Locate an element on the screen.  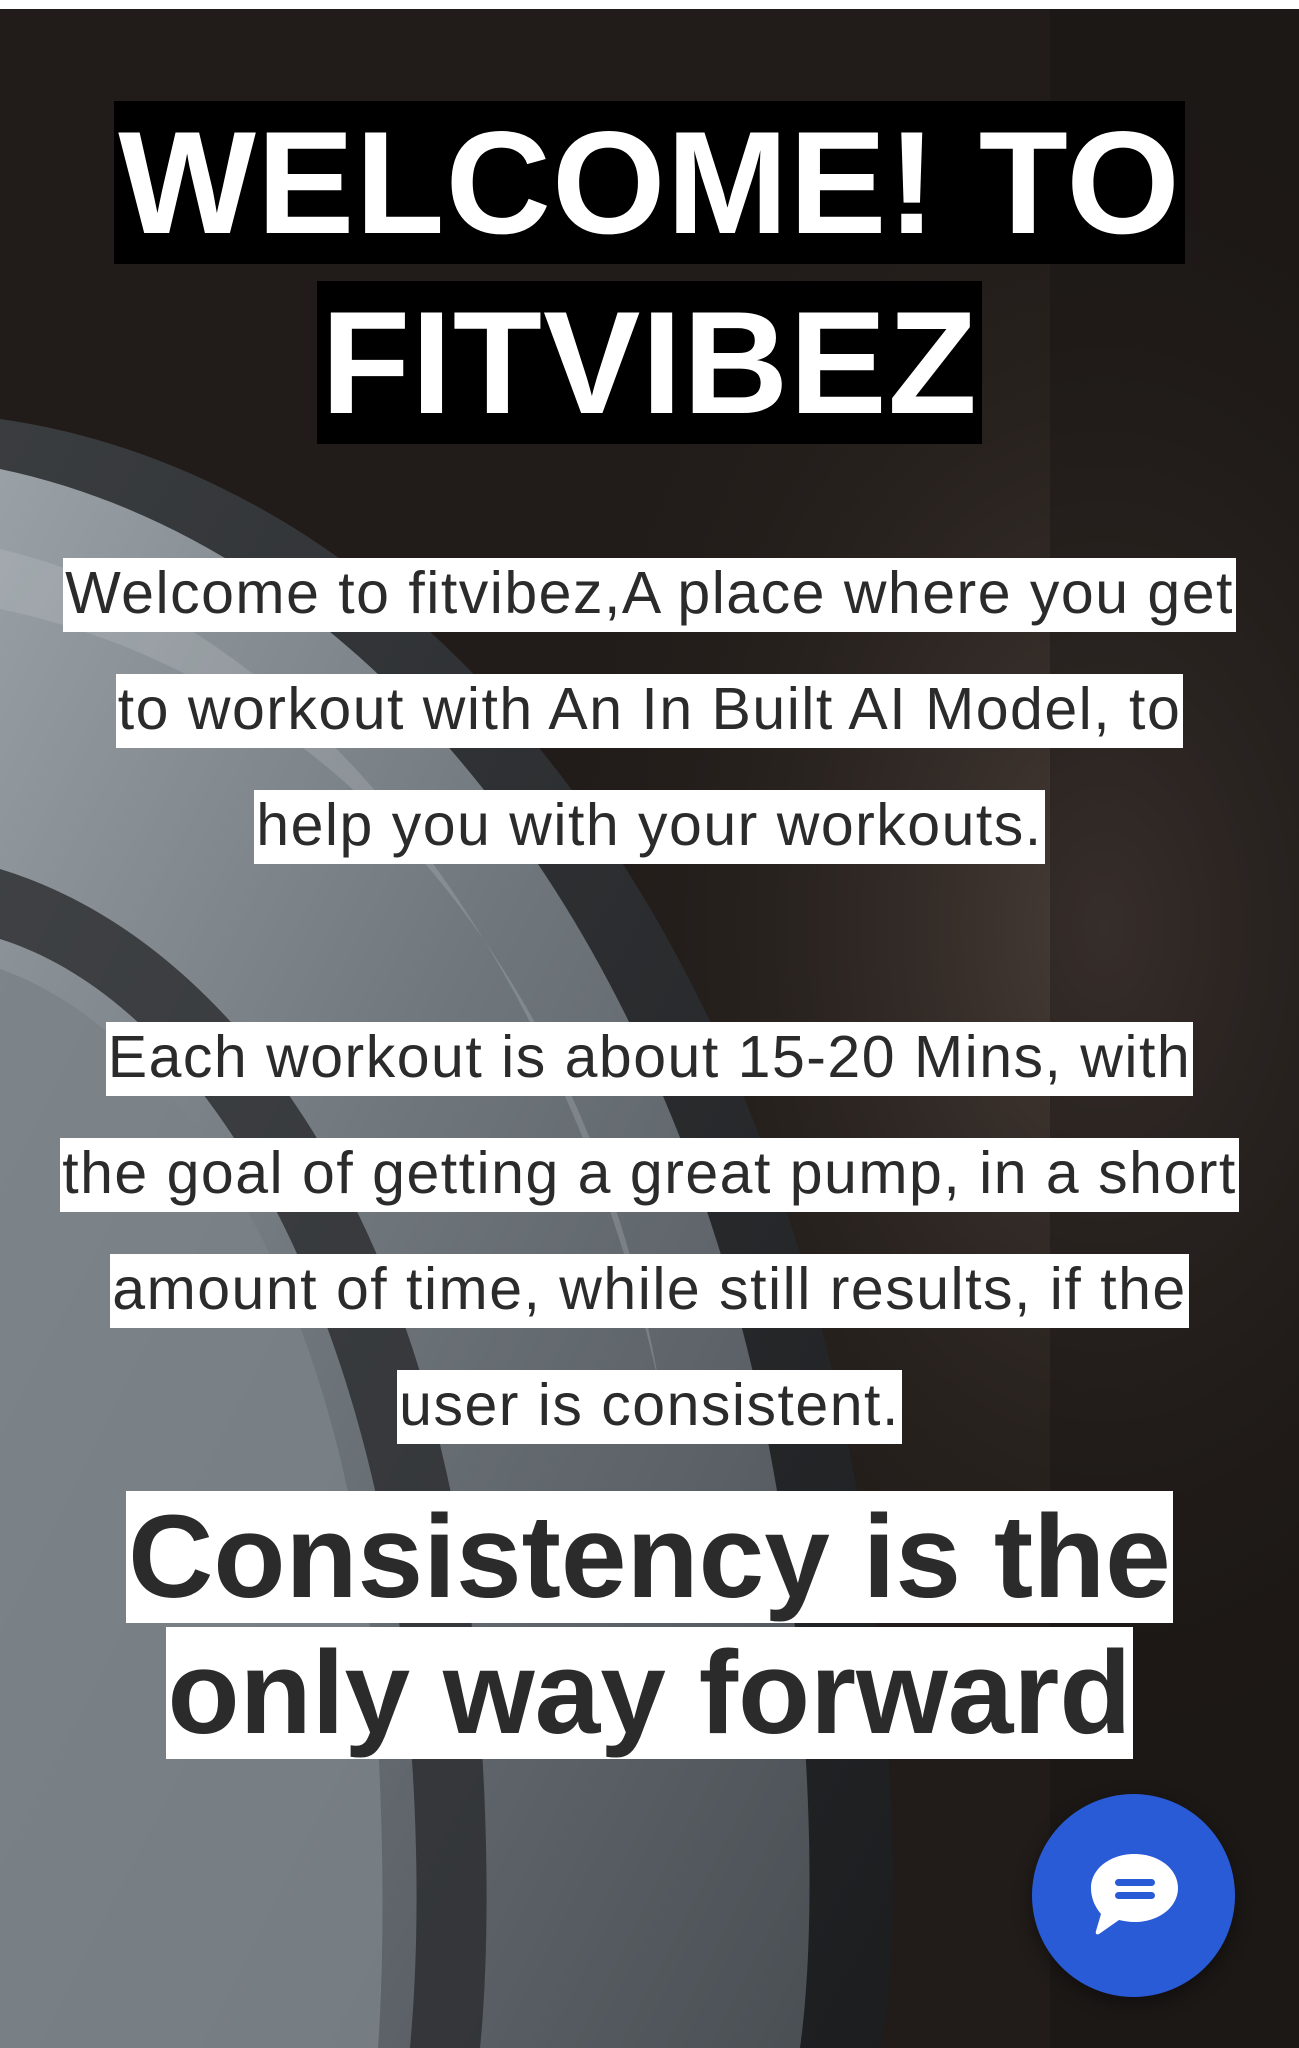
tagline-heading: Consistency is the only way forward is located at coordinates (649, 1625).